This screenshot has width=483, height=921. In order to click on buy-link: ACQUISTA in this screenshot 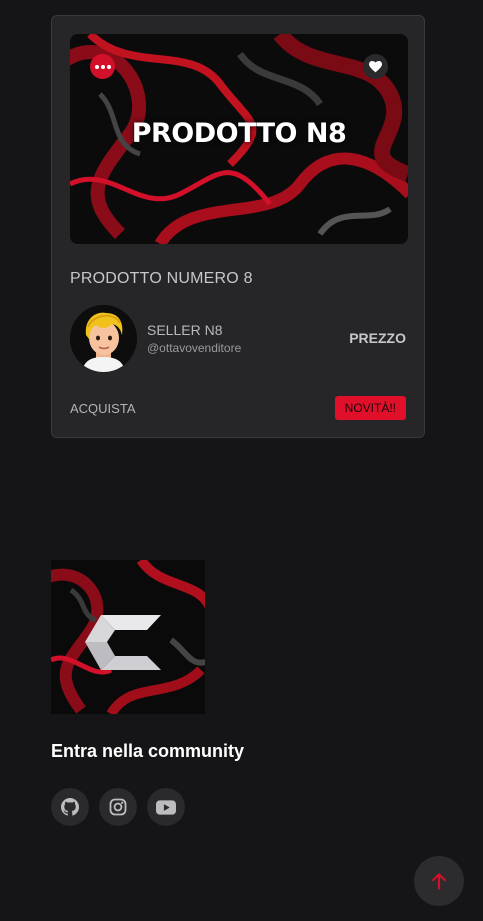, I will do `click(103, 408)`.